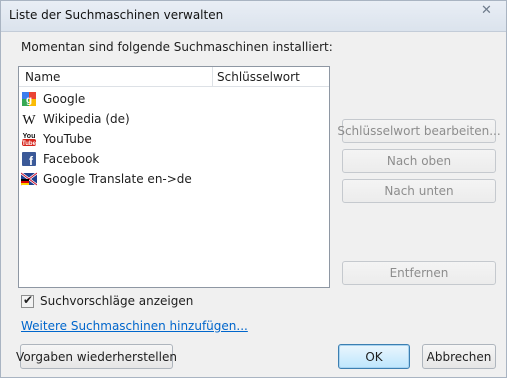 This screenshot has height=378, width=507. I want to click on wikipedia-icon: W, so click(29, 119).